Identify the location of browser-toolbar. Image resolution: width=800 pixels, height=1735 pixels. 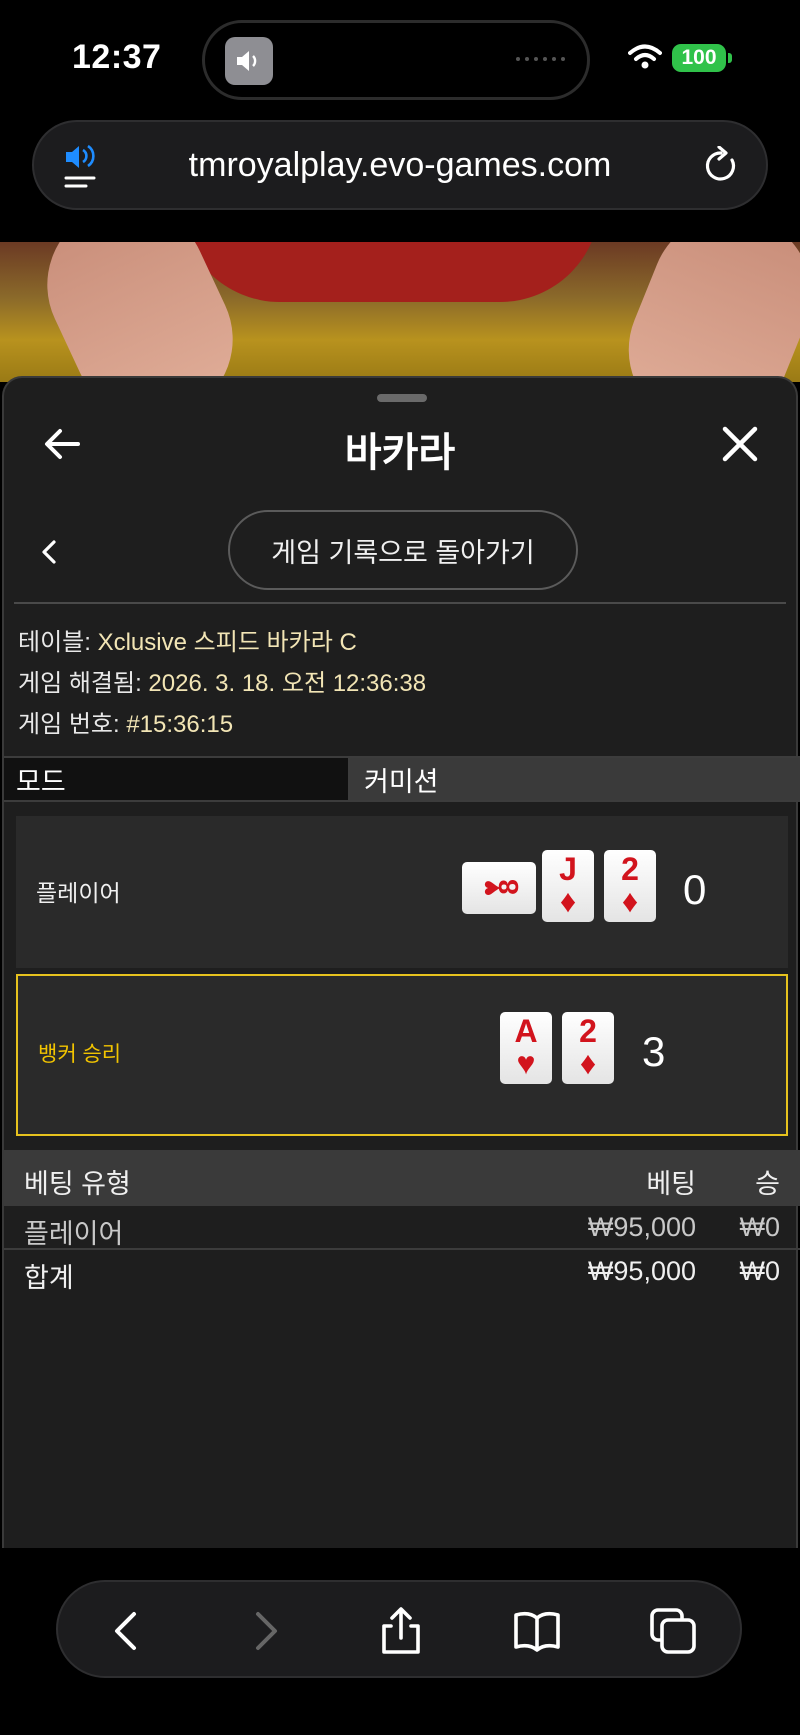
(399, 1629).